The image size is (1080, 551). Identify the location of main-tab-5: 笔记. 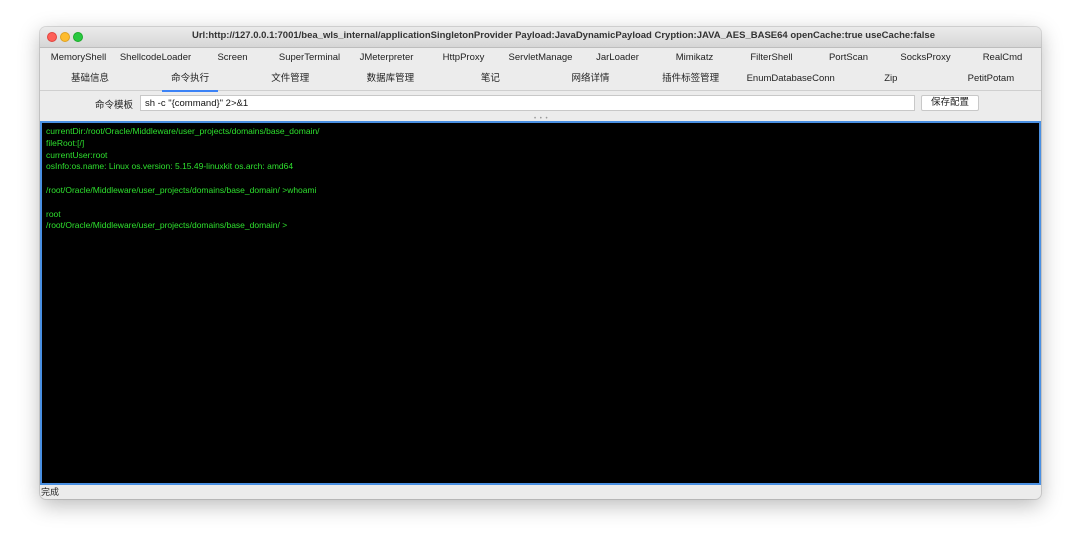
(490, 79).